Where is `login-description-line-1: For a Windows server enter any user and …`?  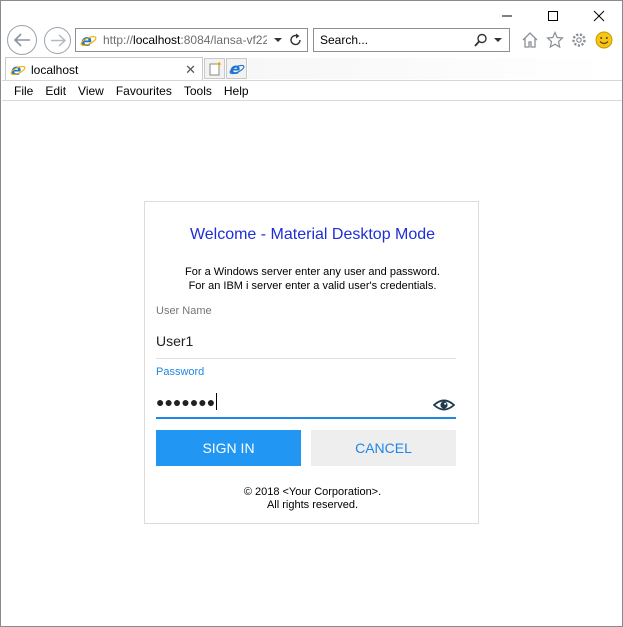
login-description-line-1: For a Windows server enter any user and … is located at coordinates (312, 272).